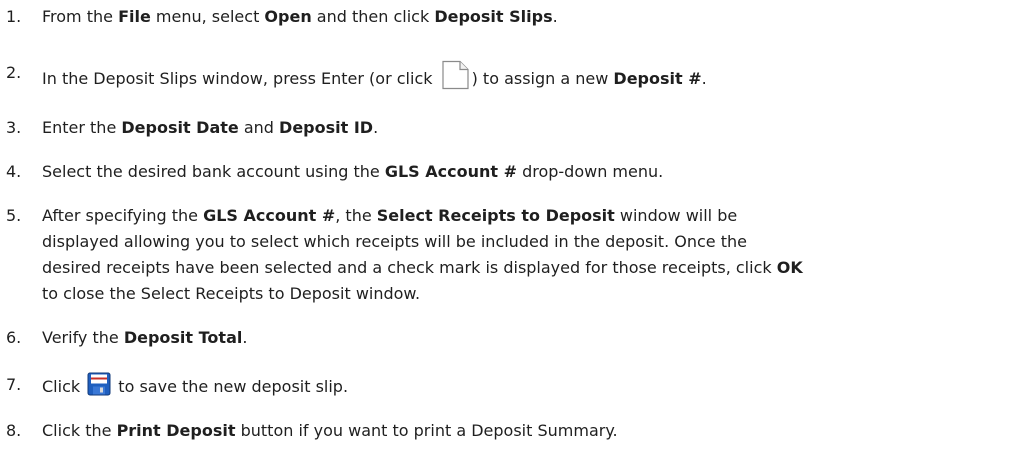 The width and height of the screenshot is (1029, 470). Describe the element at coordinates (495, 215) in the screenshot. I see `window-name-select-receipts: Select Receipts to Deposit` at that location.